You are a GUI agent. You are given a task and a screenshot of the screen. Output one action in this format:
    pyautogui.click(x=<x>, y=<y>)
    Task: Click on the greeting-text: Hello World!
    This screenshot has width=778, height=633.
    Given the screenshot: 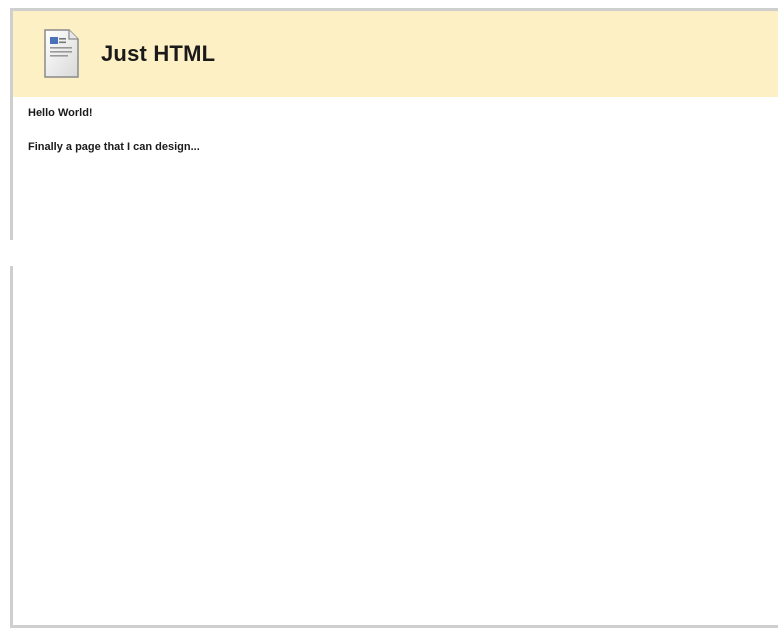 What is the action you would take?
    pyautogui.click(x=60, y=113)
    